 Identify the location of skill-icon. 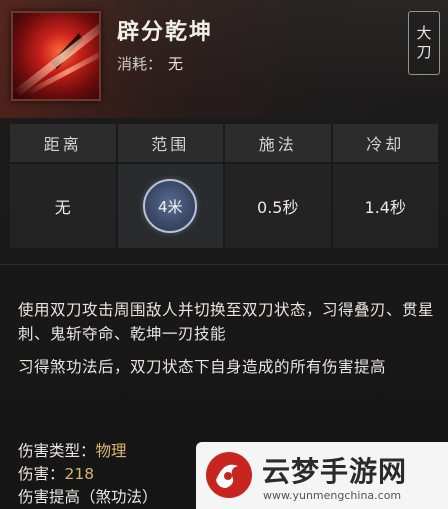
(56, 56).